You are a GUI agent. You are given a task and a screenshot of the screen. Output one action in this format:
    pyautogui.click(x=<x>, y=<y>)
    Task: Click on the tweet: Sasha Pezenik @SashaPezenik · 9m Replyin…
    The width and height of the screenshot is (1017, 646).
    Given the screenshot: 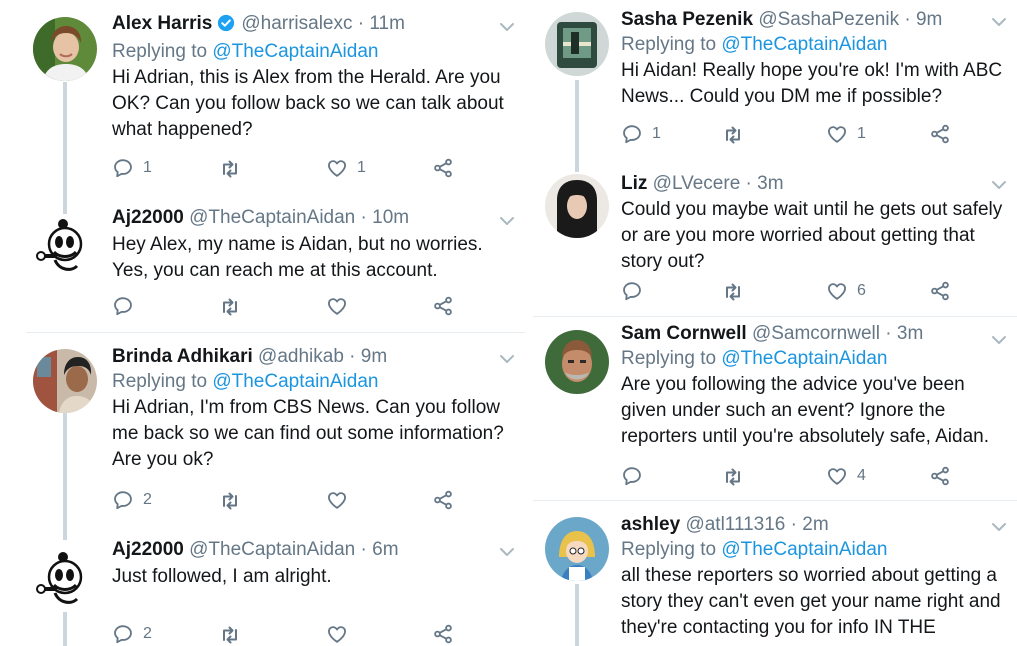 What is the action you would take?
    pyautogui.click(x=775, y=84)
    